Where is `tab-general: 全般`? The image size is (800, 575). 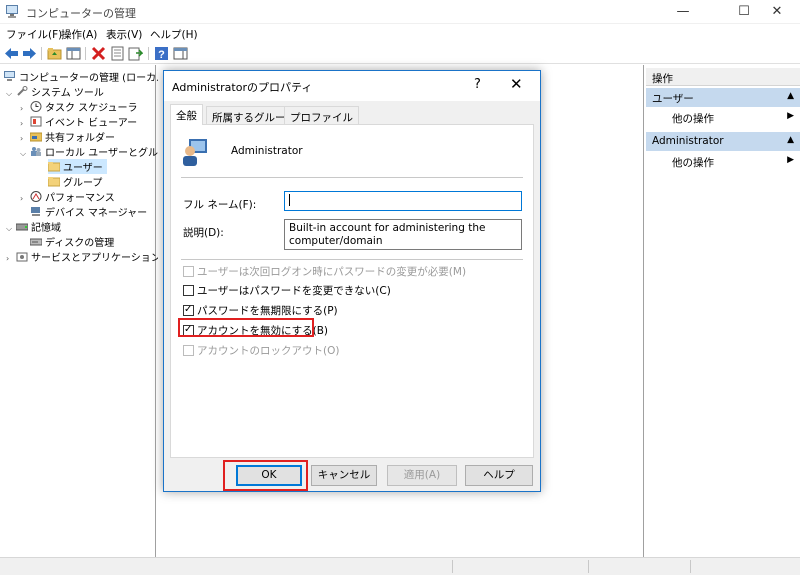
tab-general: 全般 is located at coordinates (186, 114).